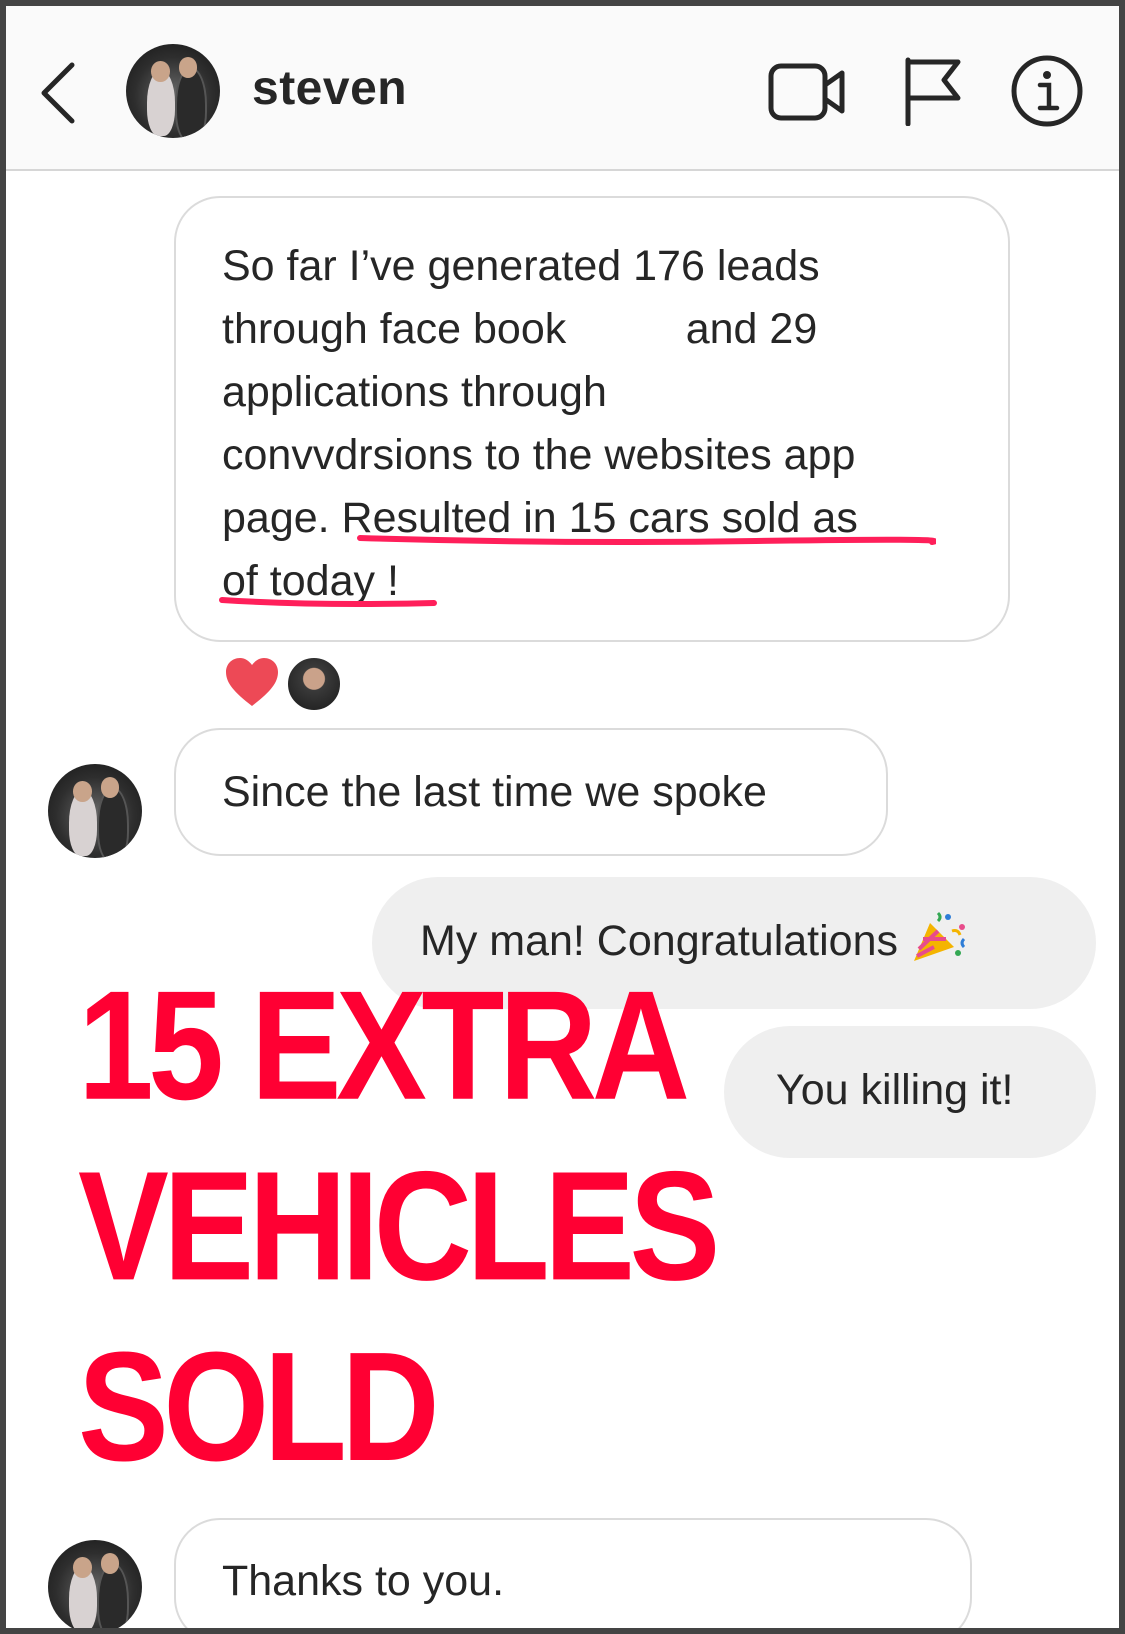 This screenshot has height=1634, width=1125. I want to click on message-text: You killing it!, so click(895, 1090).